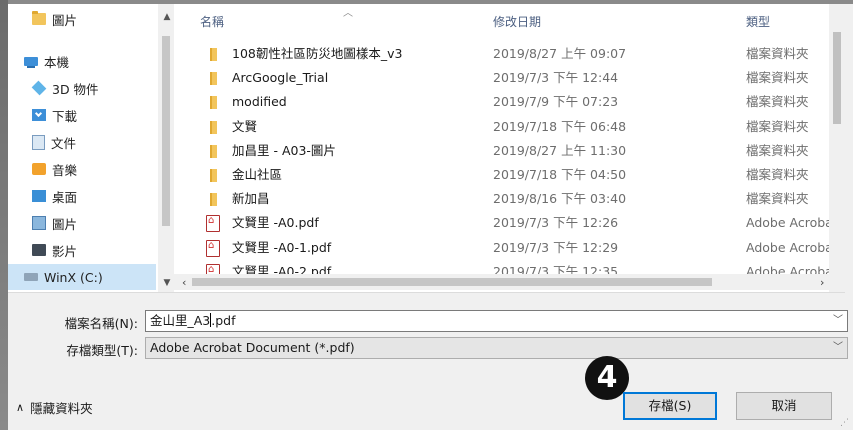 The width and height of the screenshot is (853, 430). Describe the element at coordinates (223, 320) in the screenshot. I see `filename-extension: .pdf` at that location.